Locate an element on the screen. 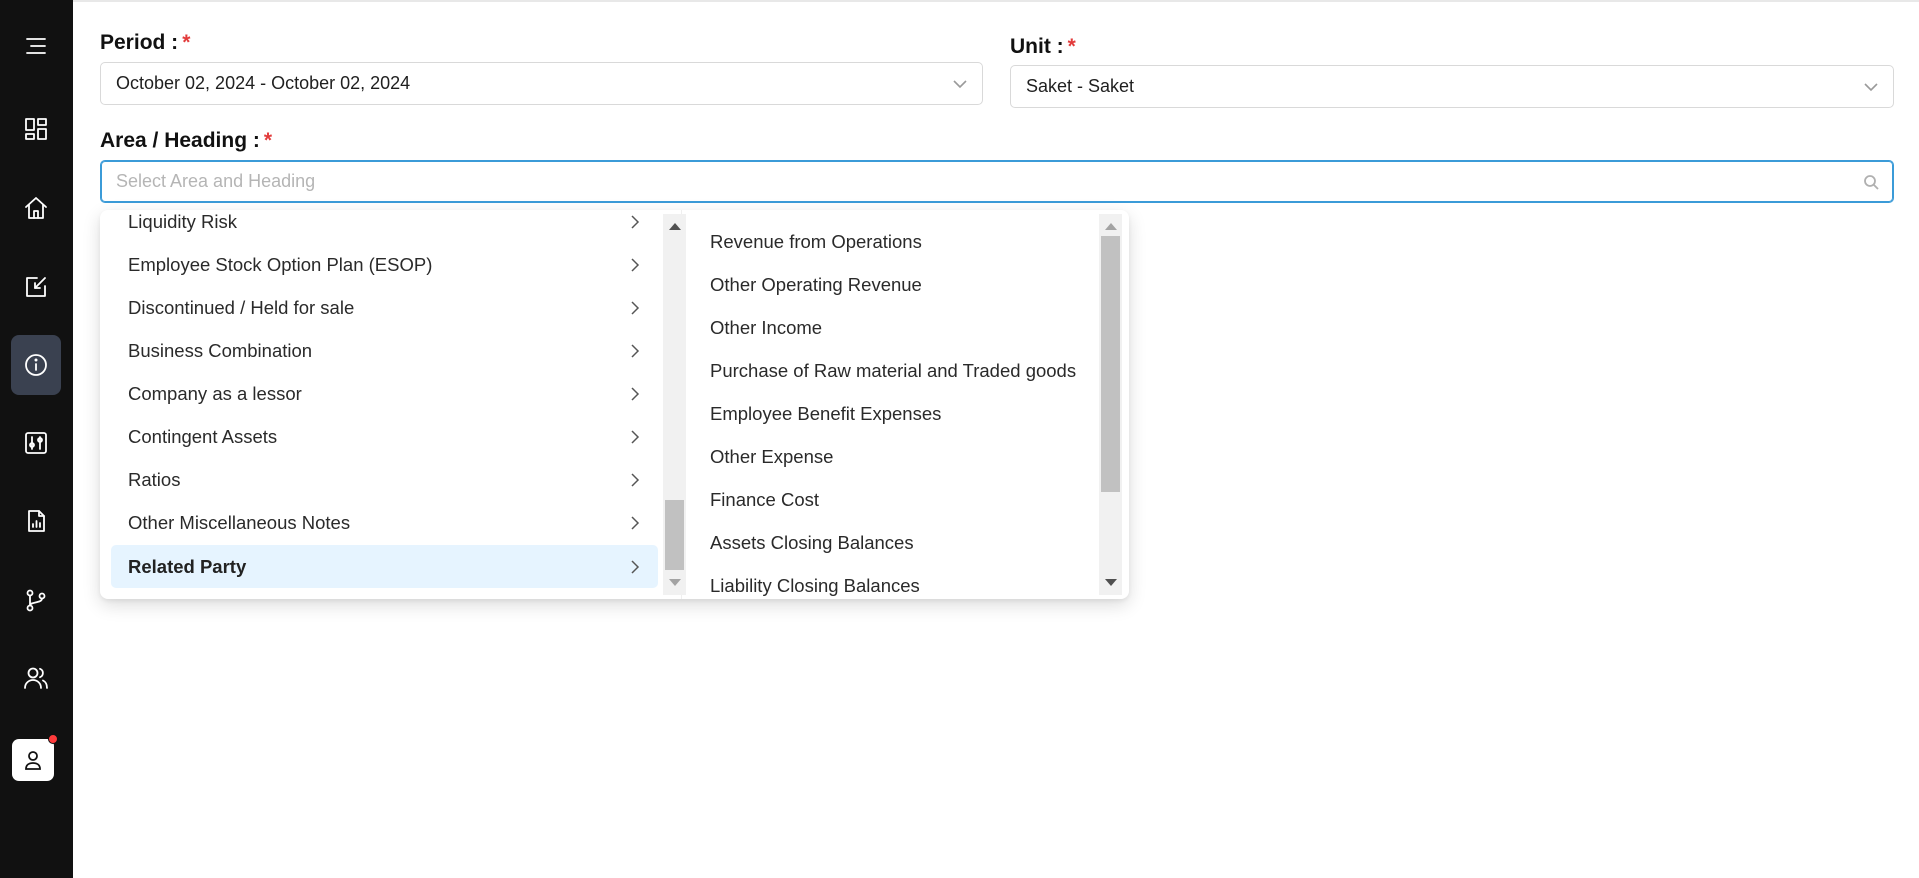 This screenshot has width=1919, height=878. sidebar-item-workflow is located at coordinates (36, 600).